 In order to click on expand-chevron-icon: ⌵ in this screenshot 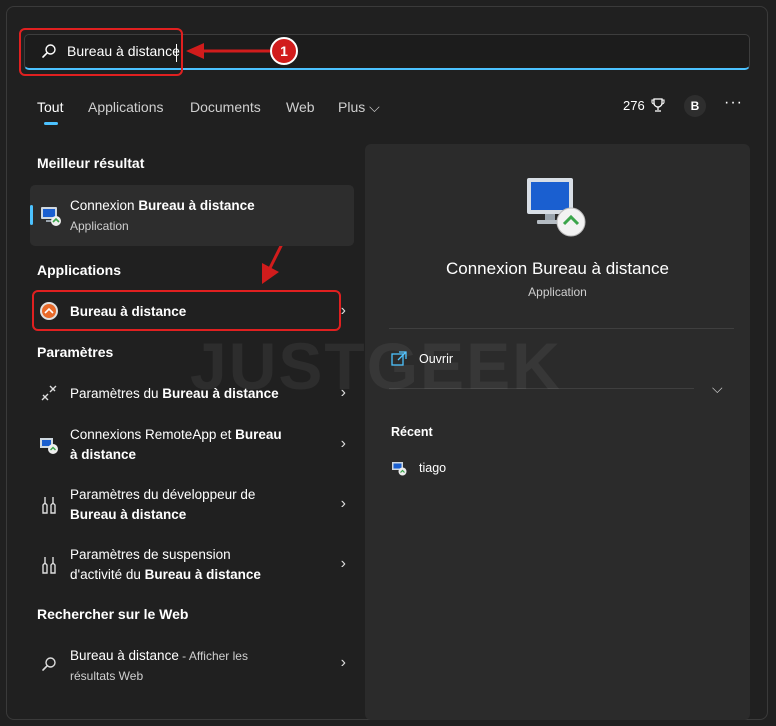, I will do `click(717, 388)`.